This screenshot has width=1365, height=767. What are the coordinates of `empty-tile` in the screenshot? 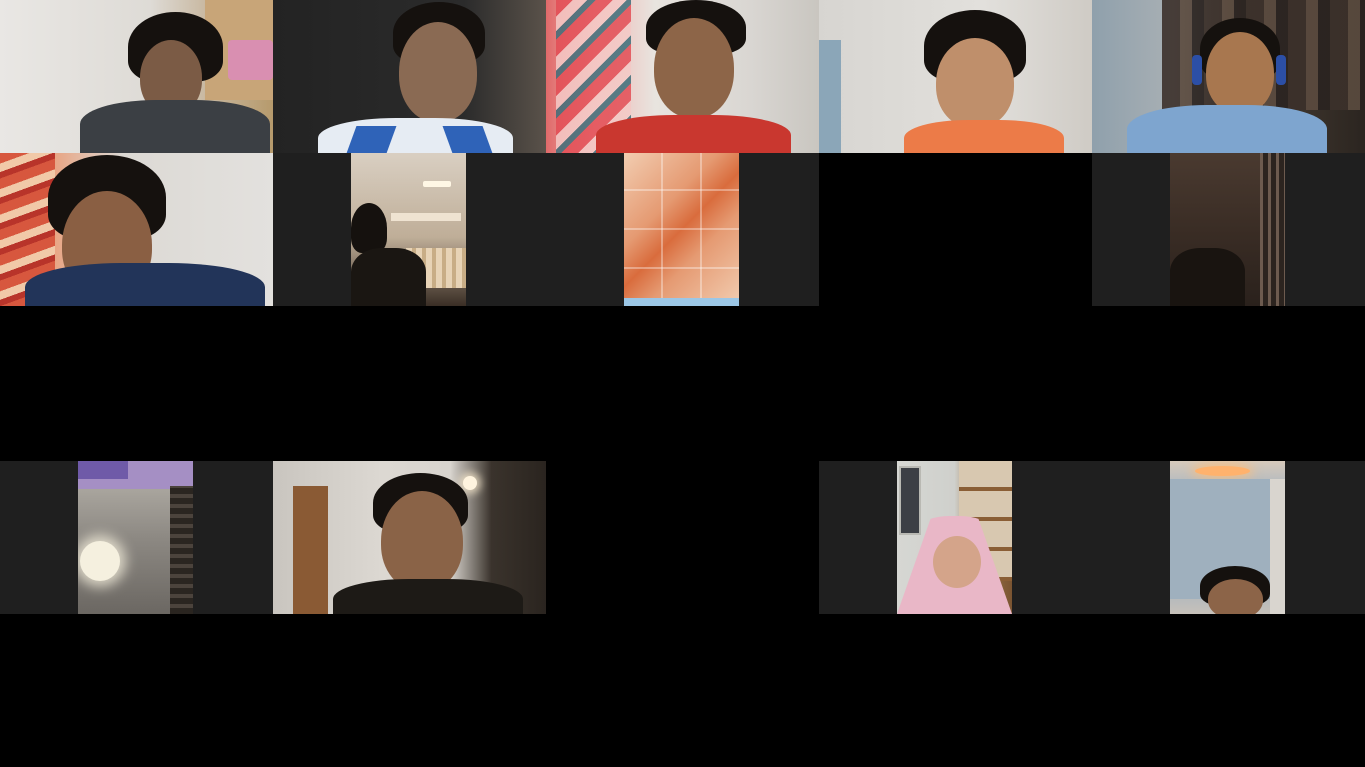 It's located at (682, 537).